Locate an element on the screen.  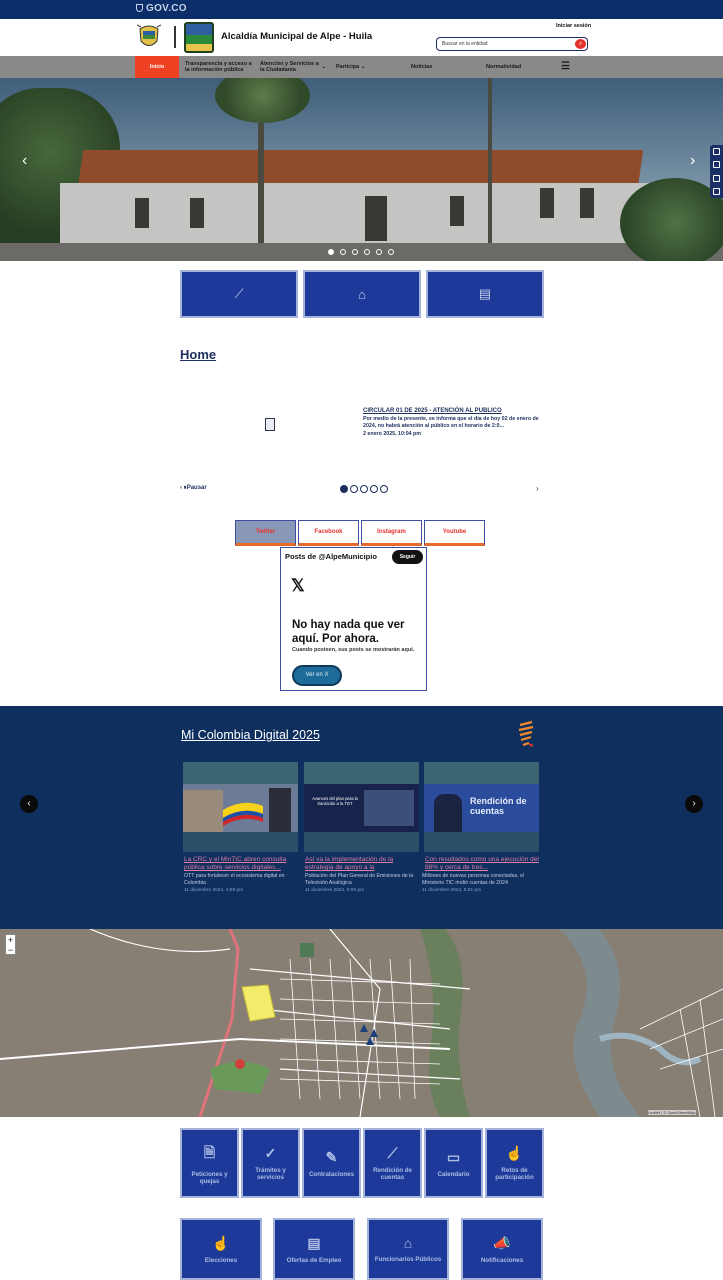
news-next-arrow: › is located at coordinates (537, 488).